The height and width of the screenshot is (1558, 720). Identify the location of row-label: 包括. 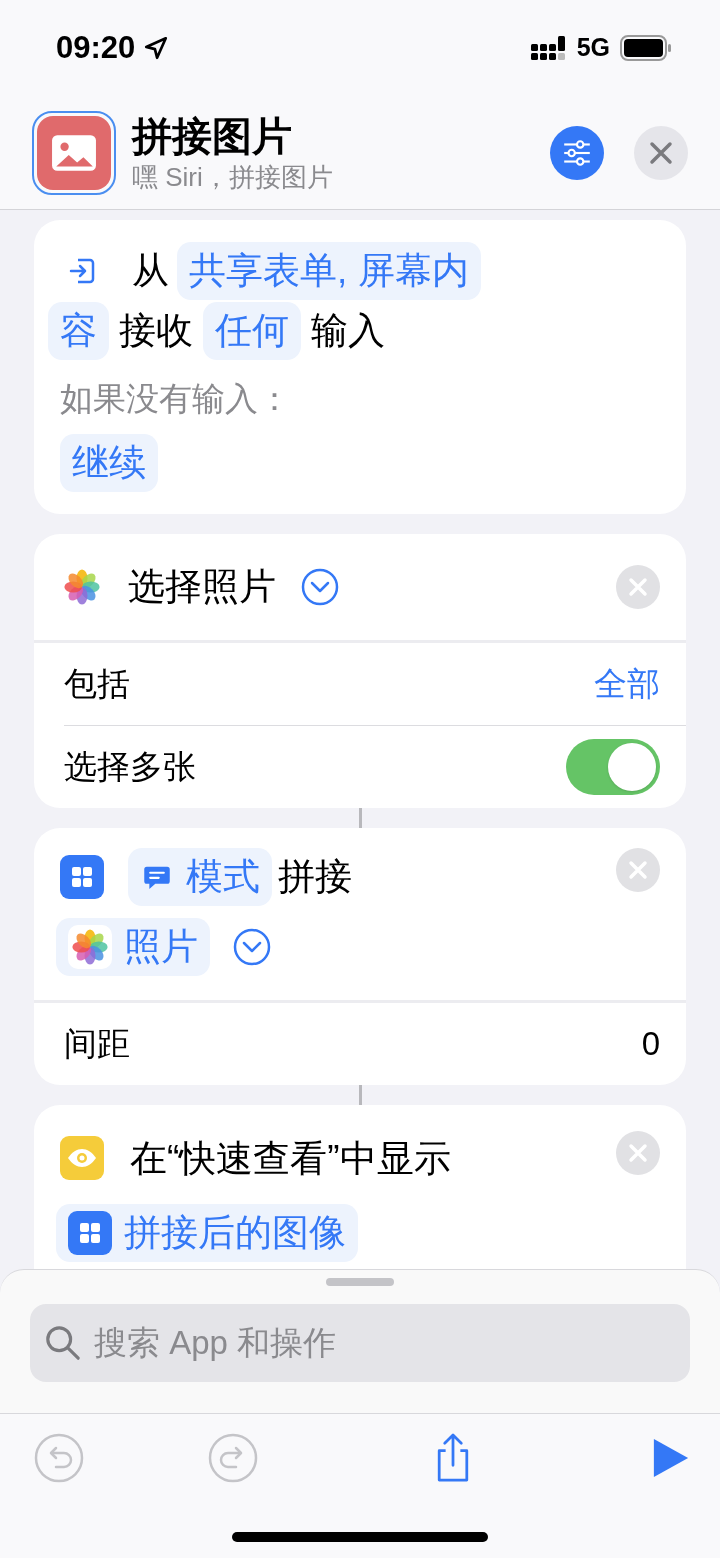
(97, 683).